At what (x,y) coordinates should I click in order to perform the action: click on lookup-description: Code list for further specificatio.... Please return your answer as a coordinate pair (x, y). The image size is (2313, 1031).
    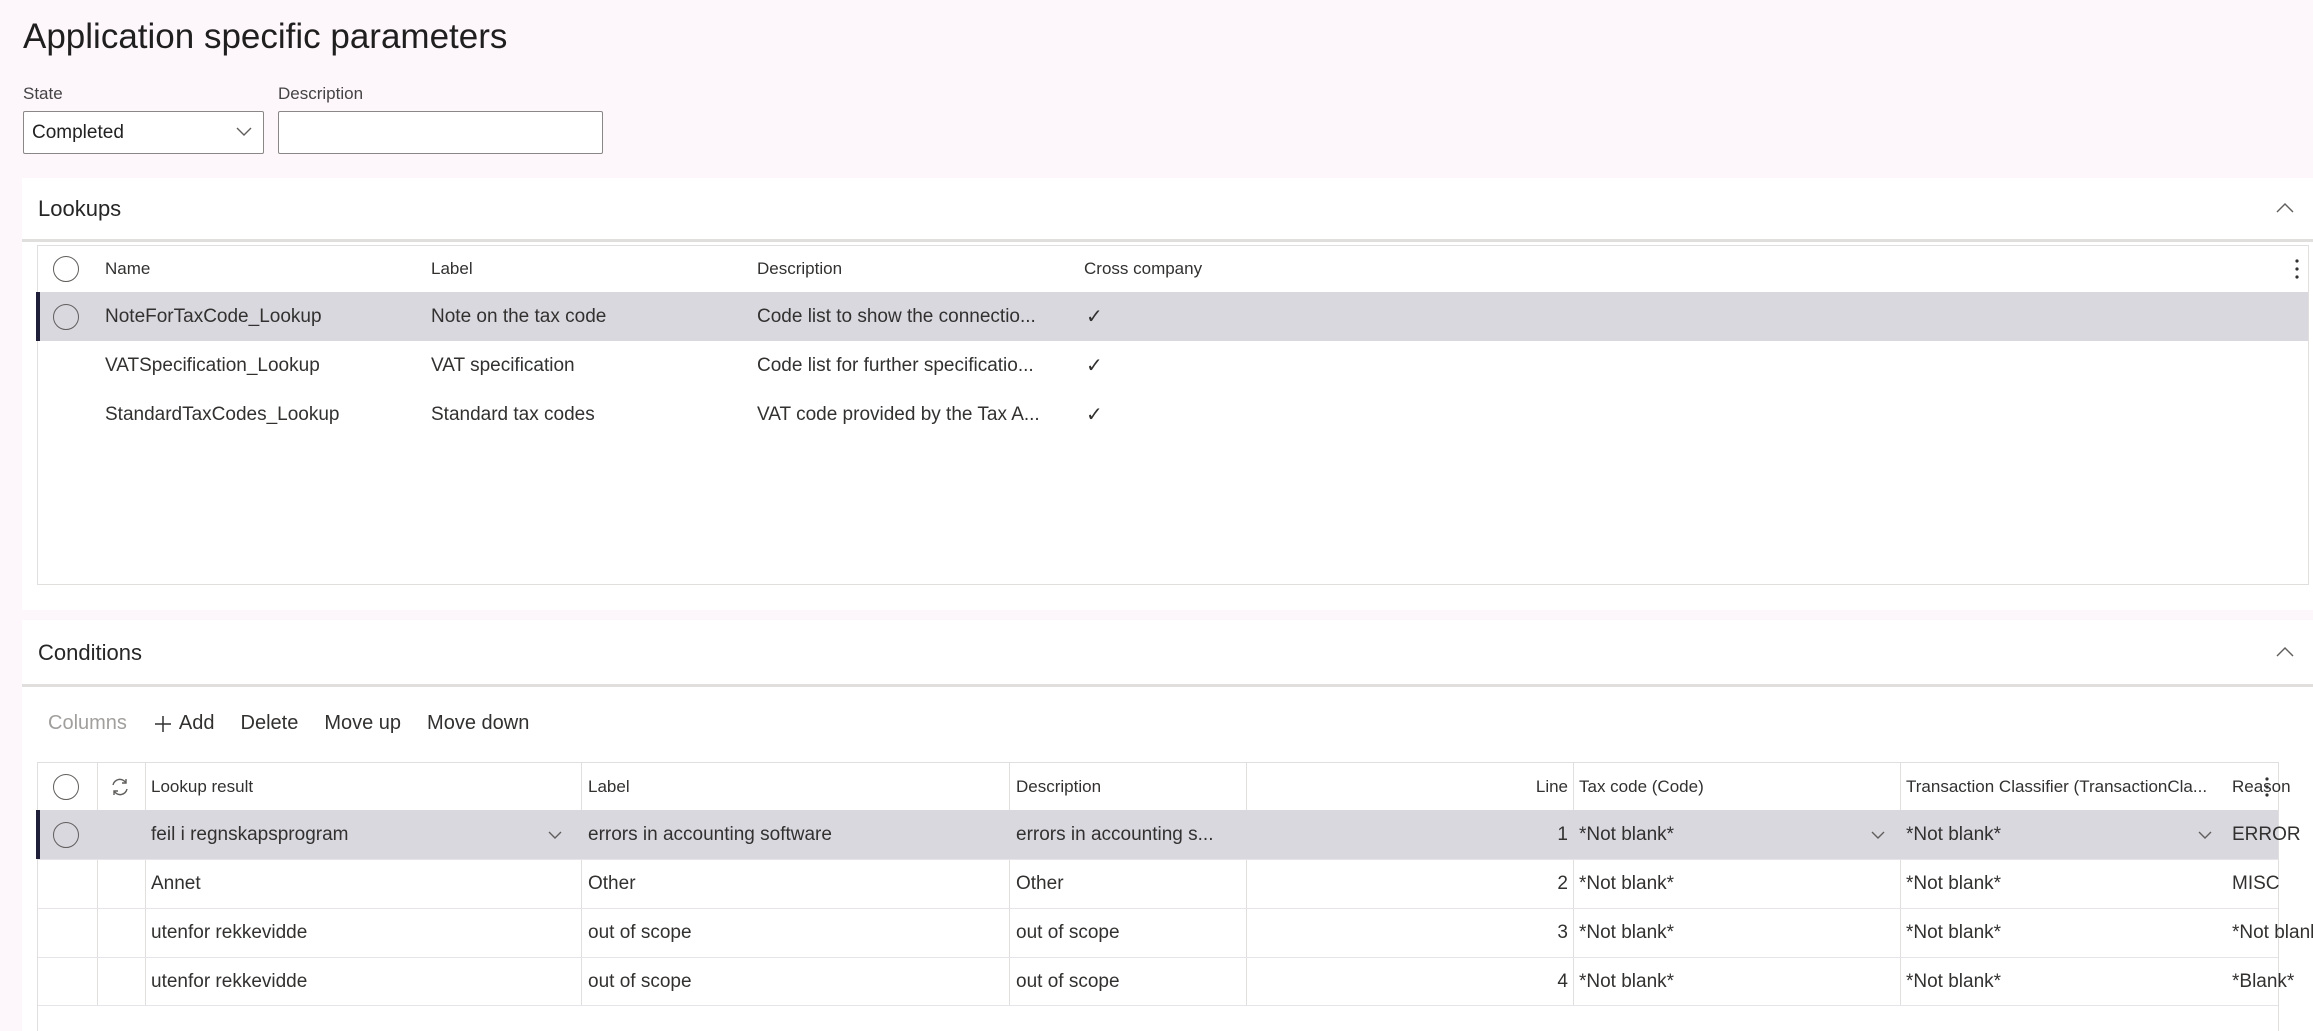
    Looking at the image, I should click on (895, 365).